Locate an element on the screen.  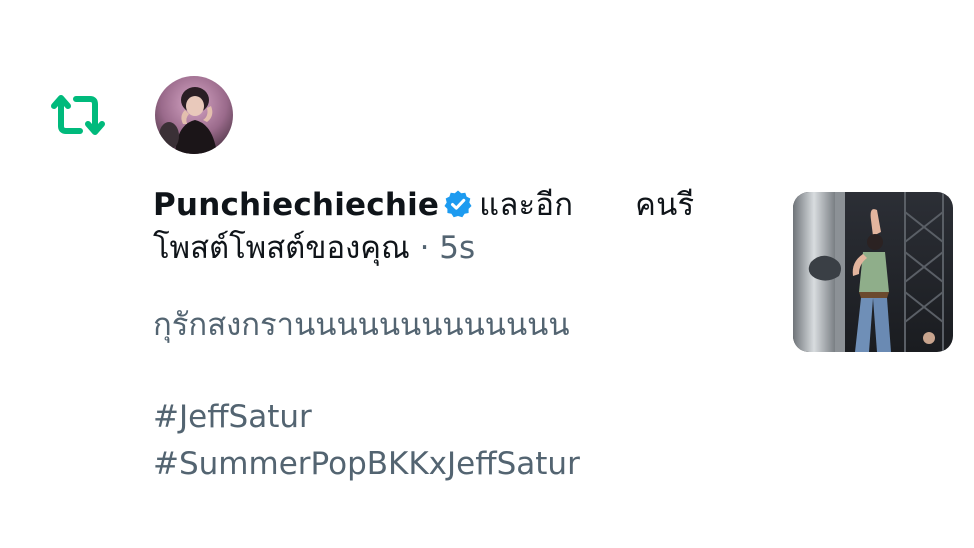
tweet-body: กุรักสงกรานนนนนนนนนนนนน is located at coordinates (361, 325).